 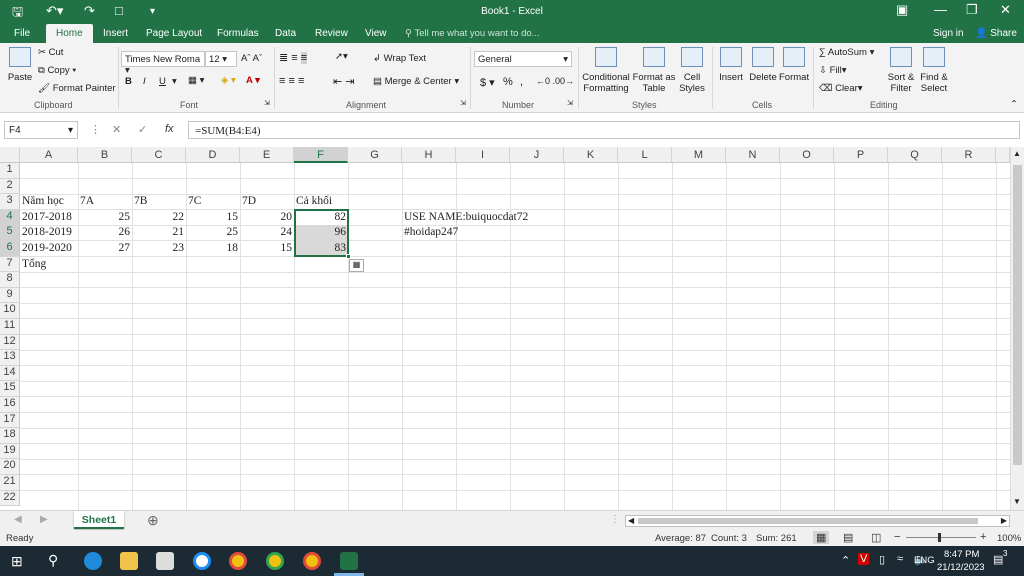 I want to click on row-header: 13, so click(x=10, y=358).